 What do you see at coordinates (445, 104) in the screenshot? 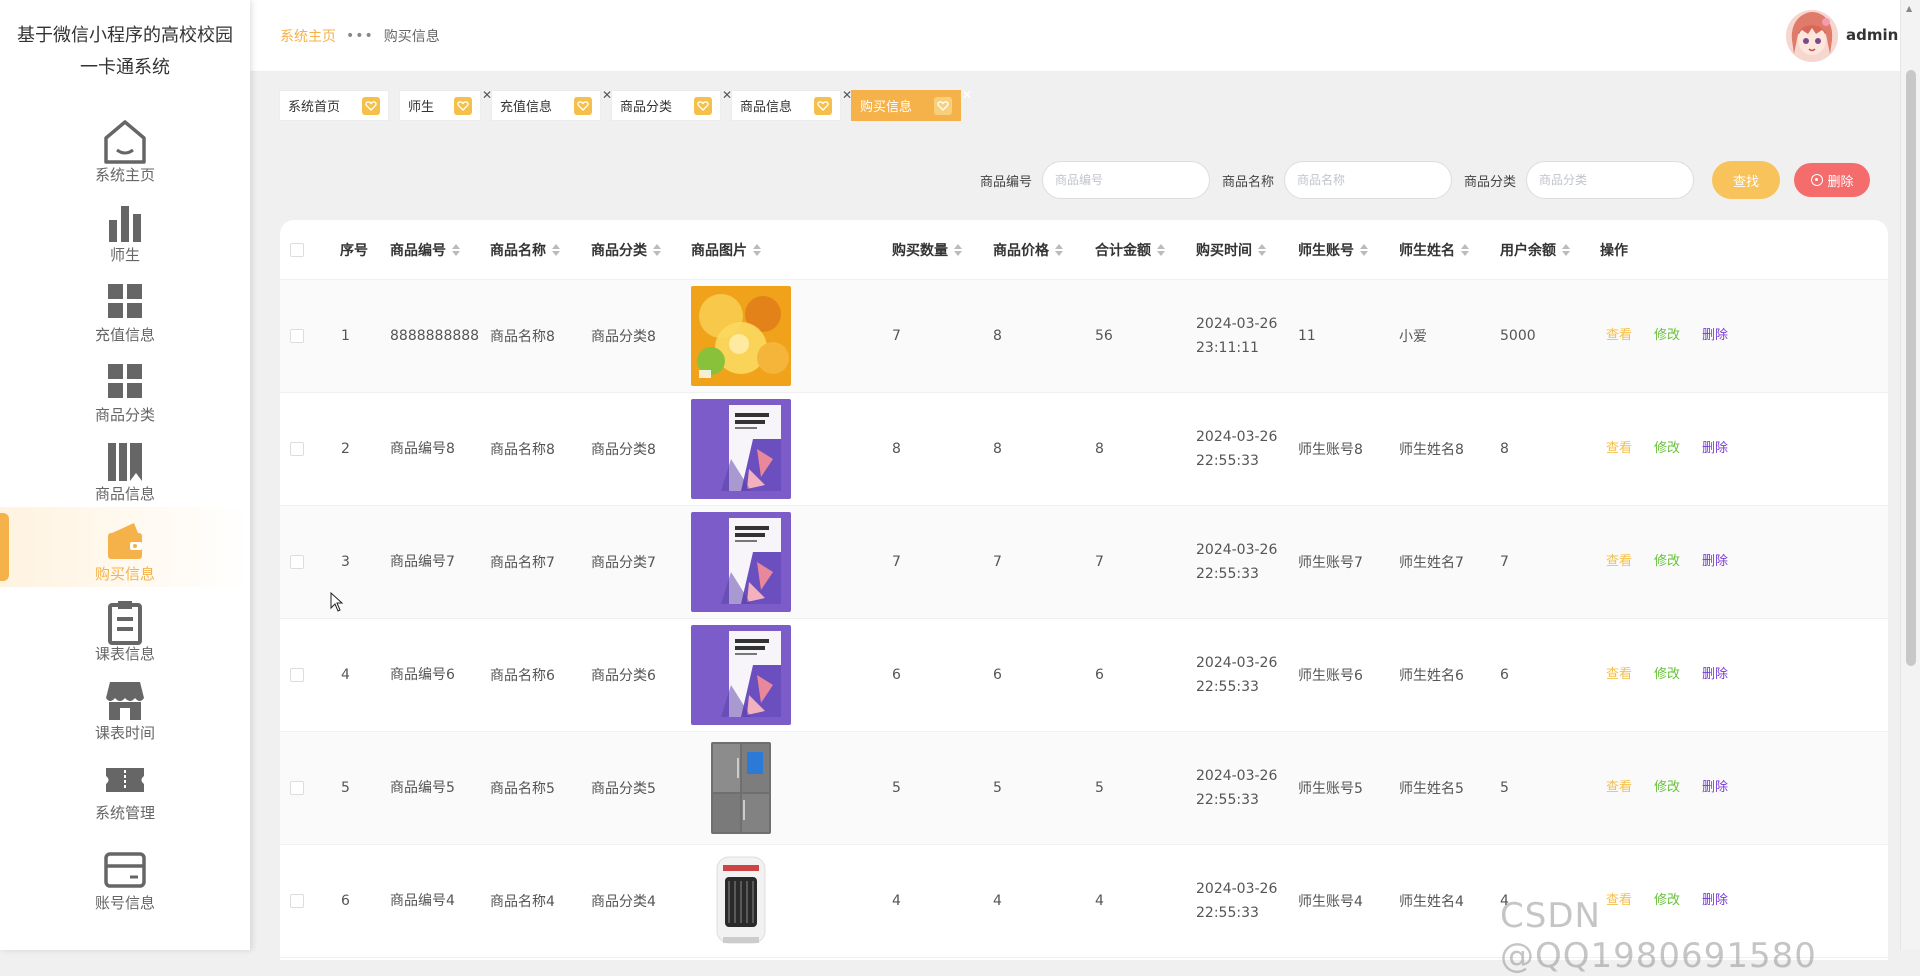
I see `tag-1: 师生 ✕` at bounding box center [445, 104].